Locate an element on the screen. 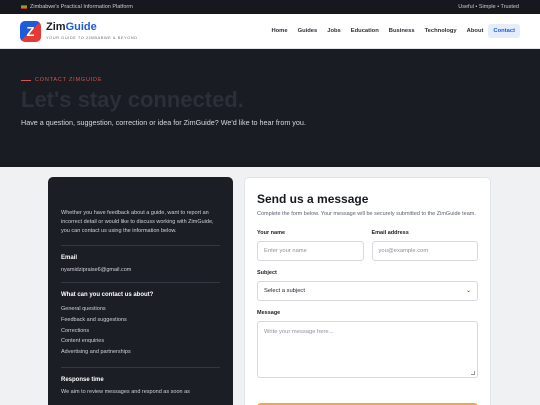  nav-about: About is located at coordinates (475, 31).